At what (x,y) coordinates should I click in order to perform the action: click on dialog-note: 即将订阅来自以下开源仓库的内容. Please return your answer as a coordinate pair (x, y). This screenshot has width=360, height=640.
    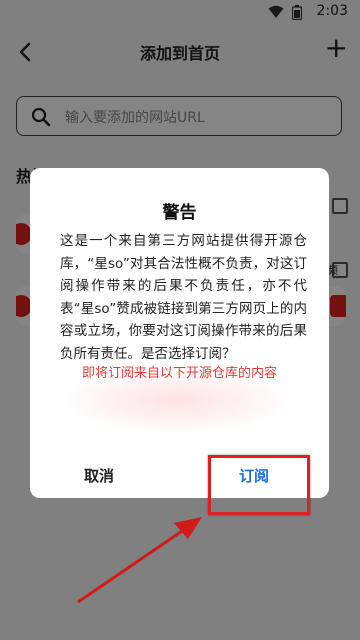
    Looking at the image, I should click on (179, 373).